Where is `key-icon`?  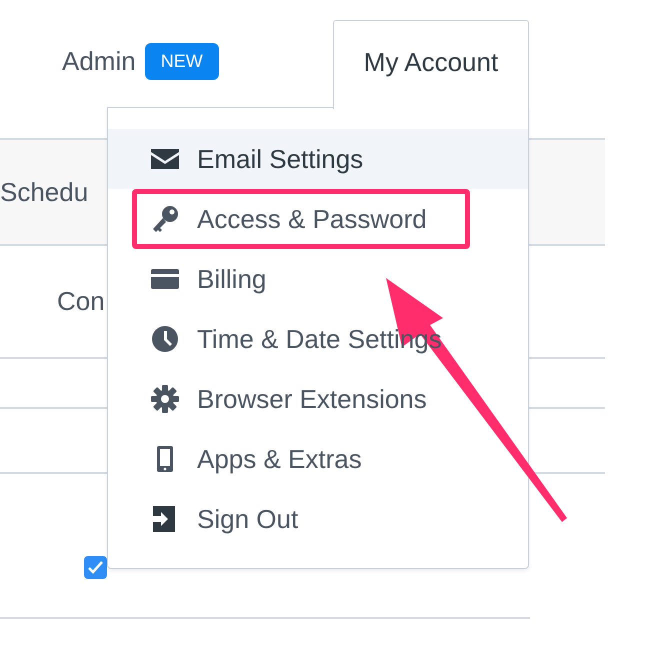 key-icon is located at coordinates (165, 219).